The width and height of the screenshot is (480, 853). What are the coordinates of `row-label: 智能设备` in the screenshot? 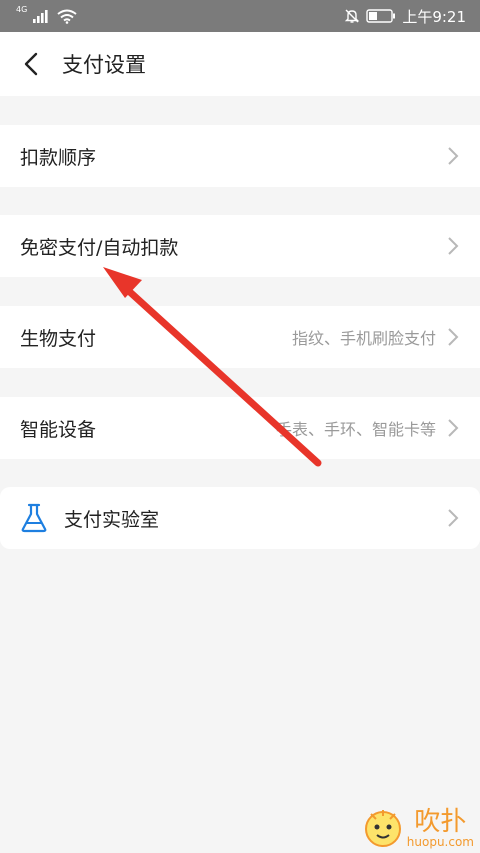 It's located at (58, 429).